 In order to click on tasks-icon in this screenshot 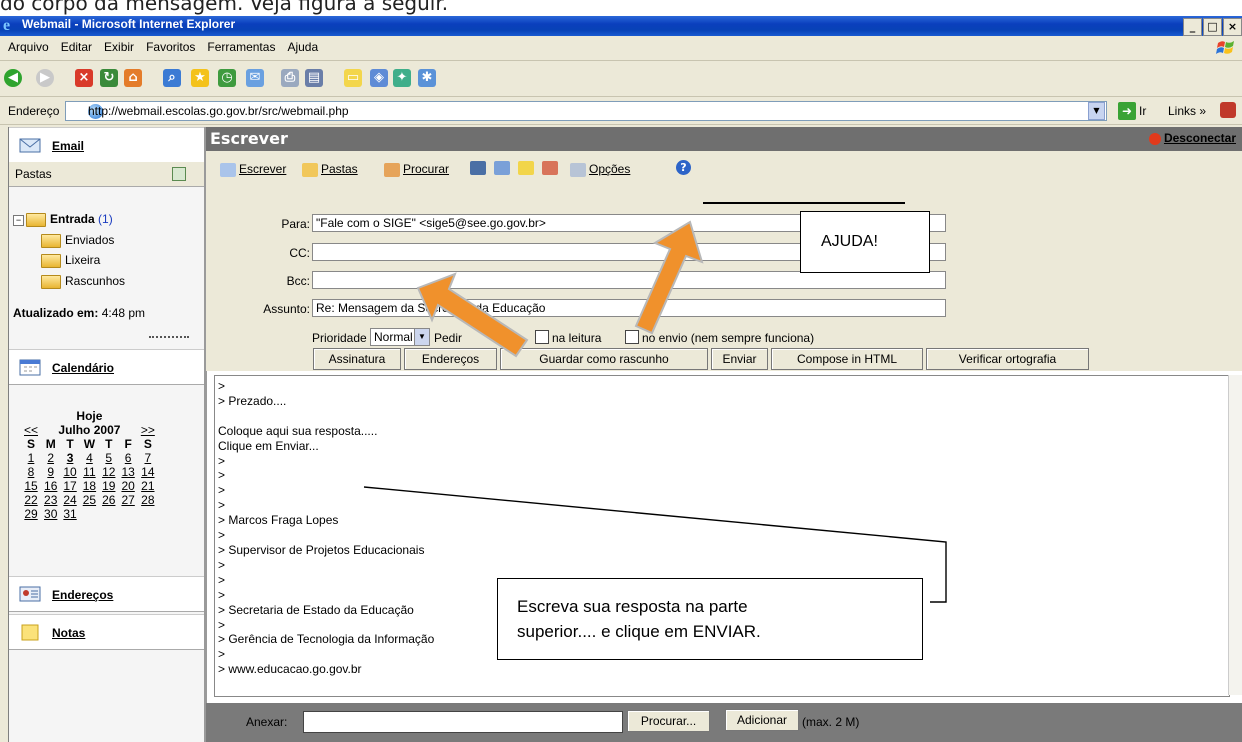, I will do `click(550, 168)`.